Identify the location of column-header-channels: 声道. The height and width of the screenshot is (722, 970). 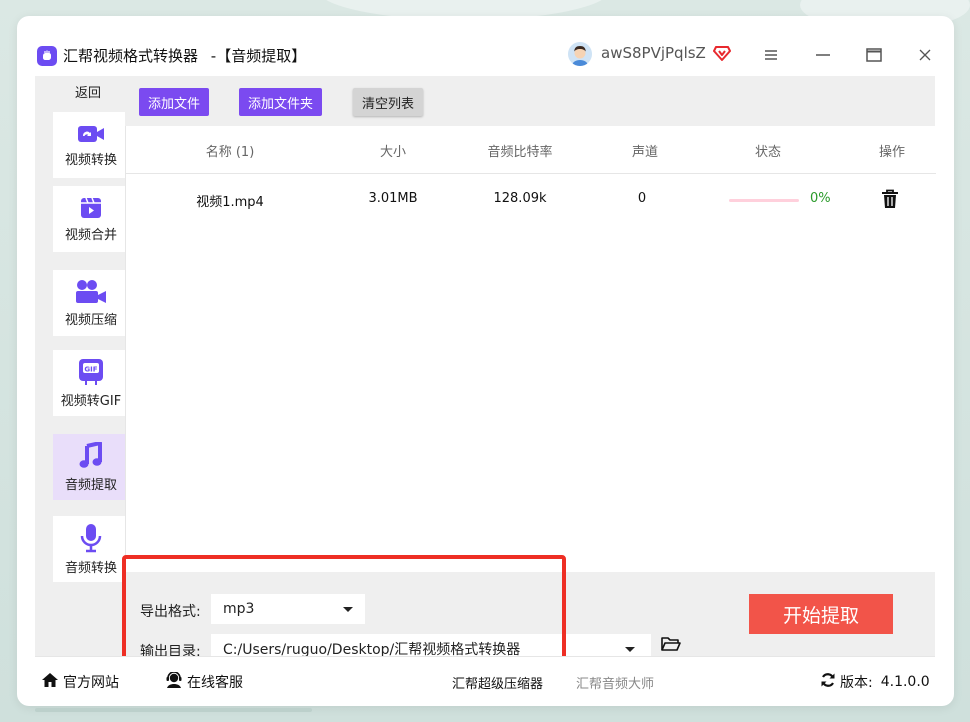
(645, 150).